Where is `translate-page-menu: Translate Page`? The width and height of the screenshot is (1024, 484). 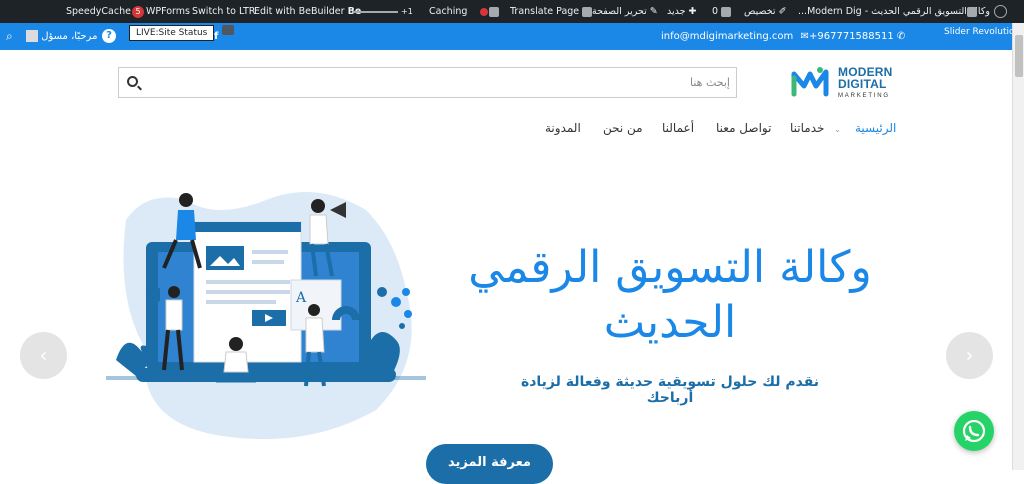 translate-page-menu: Translate Page is located at coordinates (551, 11).